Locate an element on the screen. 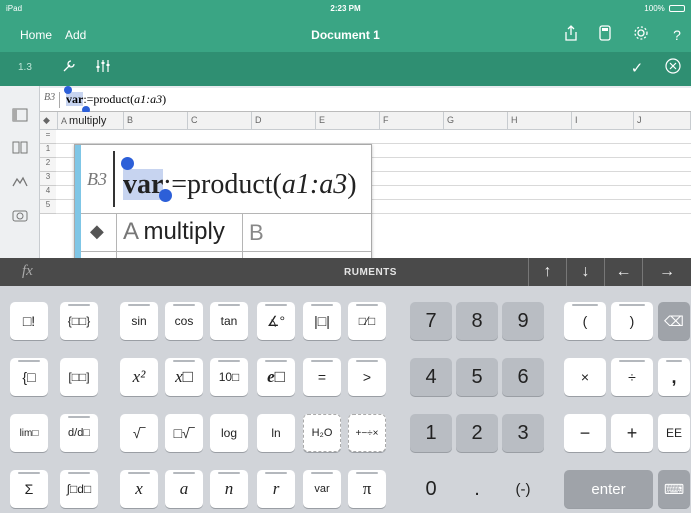 This screenshot has height=513, width=691. comma-key: , is located at coordinates (674, 377).